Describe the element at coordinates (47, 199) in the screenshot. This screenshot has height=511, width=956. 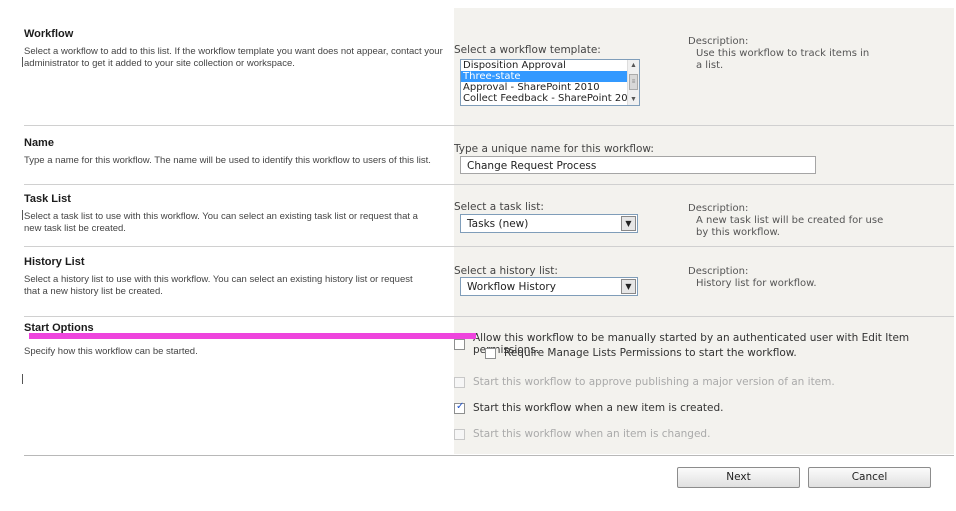
I see `task-list-title: Task List` at that location.